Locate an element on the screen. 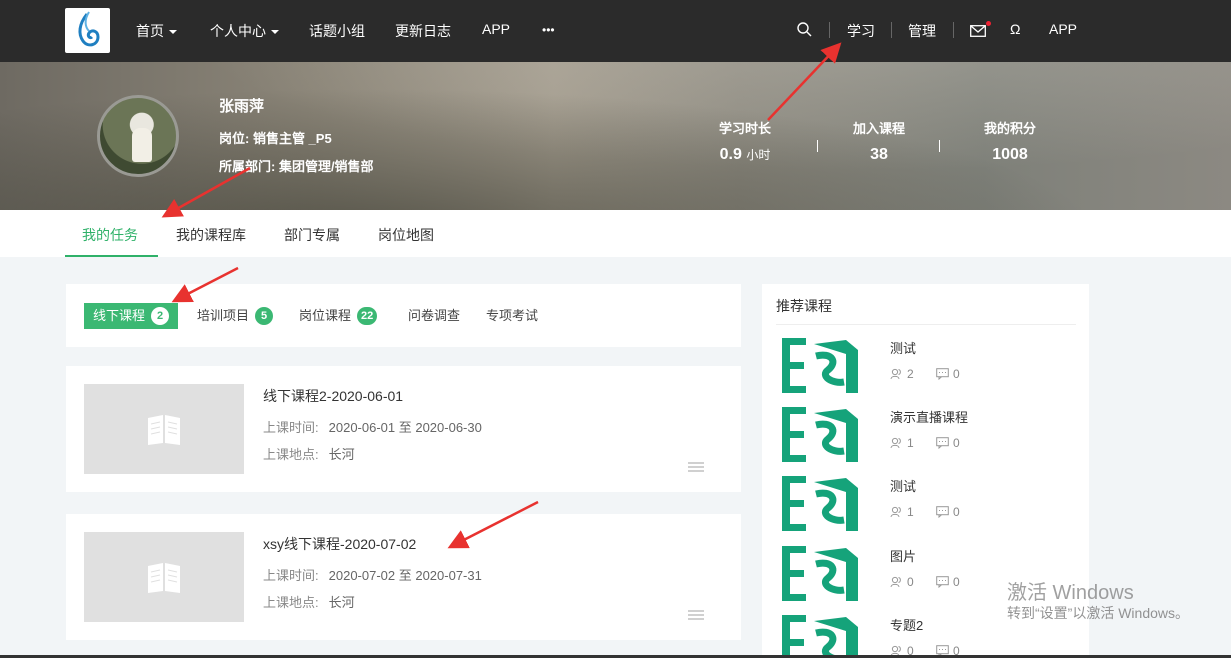 Image resolution: width=1231 pixels, height=658 pixels. user-name: 张雨萍 is located at coordinates (242, 106).